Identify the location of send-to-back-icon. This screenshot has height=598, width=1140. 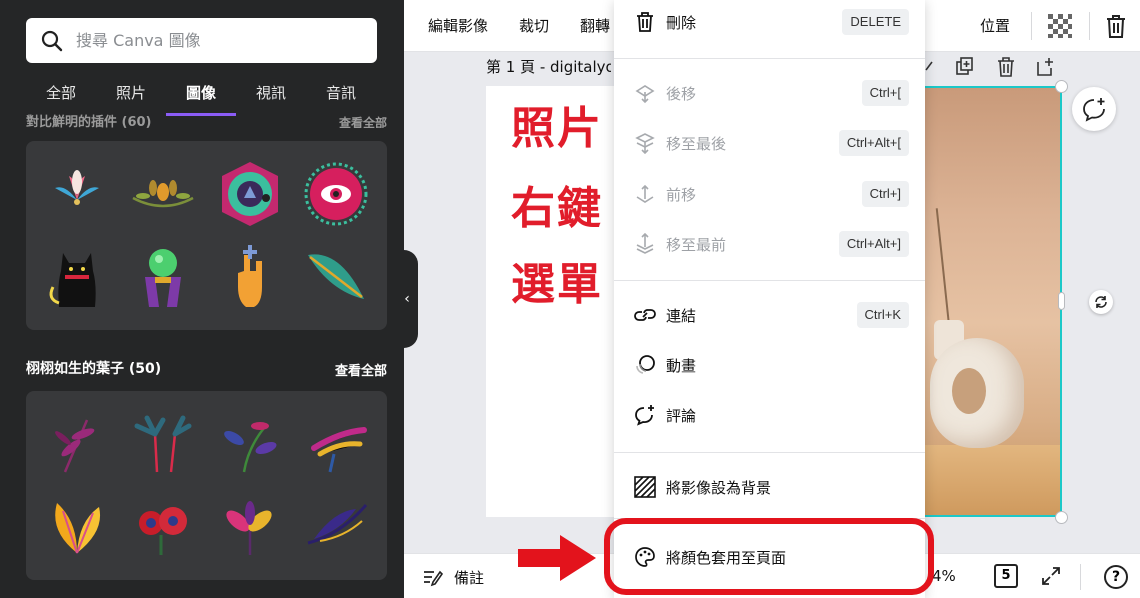
(645, 143).